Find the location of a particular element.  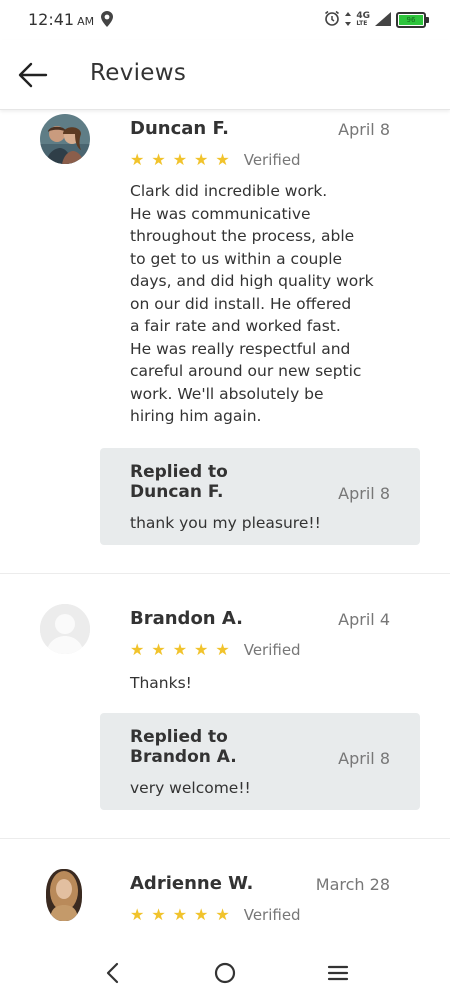

review-date: April 4 is located at coordinates (364, 619).